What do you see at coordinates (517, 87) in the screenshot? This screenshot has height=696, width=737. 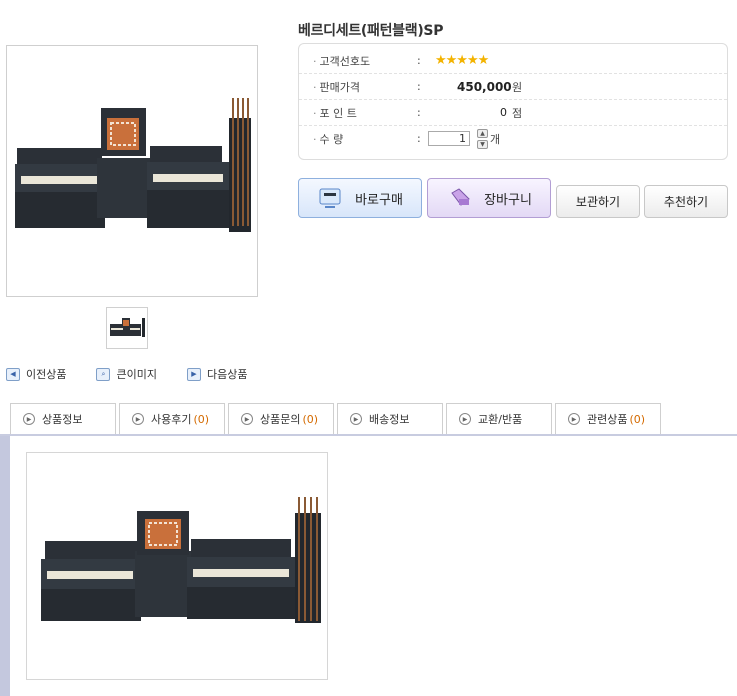 I see `price-unit: 원` at bounding box center [517, 87].